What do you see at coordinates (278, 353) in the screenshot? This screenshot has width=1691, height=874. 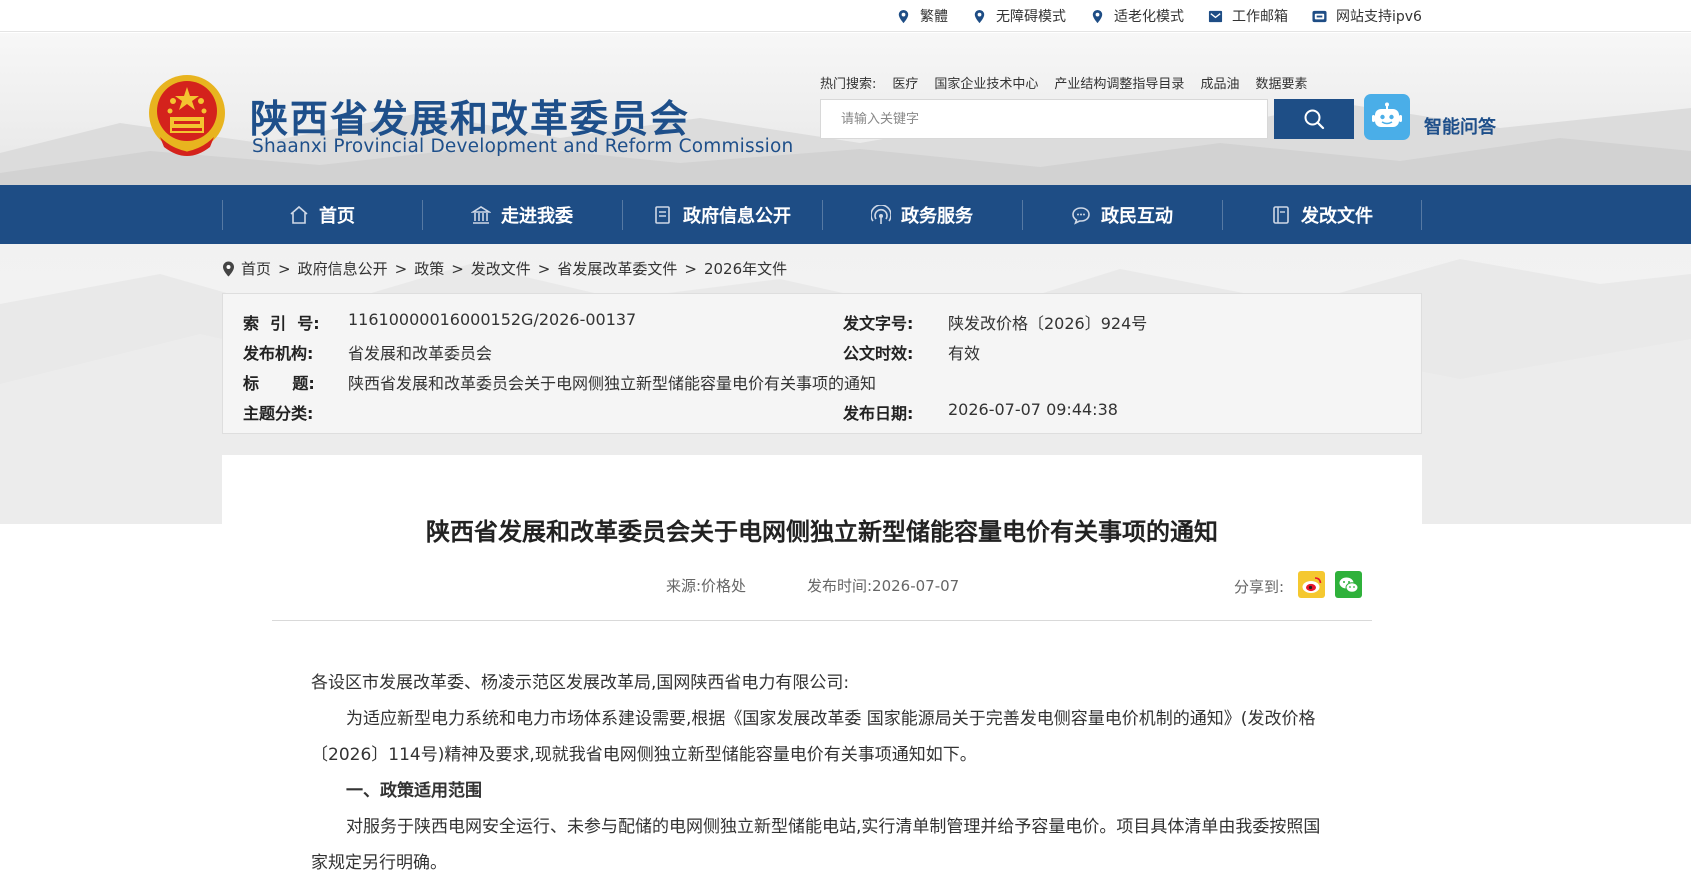 I see `publisher-label: 发布机构:` at bounding box center [278, 353].